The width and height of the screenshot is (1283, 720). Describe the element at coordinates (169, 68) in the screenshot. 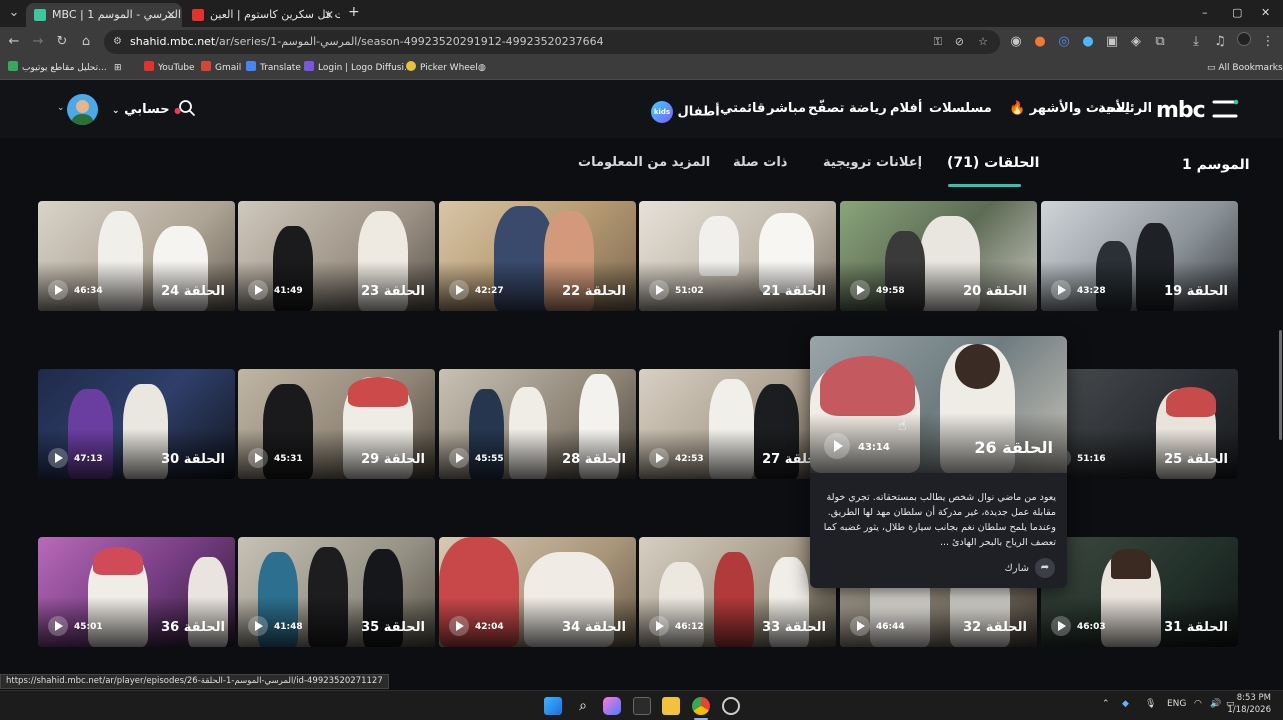

I see `bookmark-youtube: YouTube` at that location.